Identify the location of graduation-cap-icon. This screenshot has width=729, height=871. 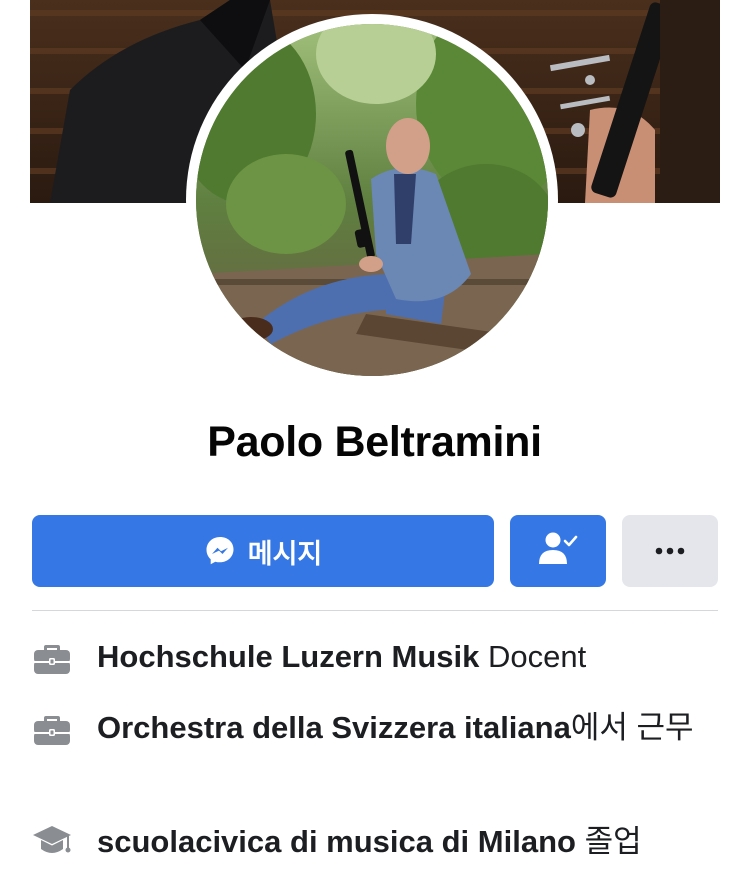
(52, 842).